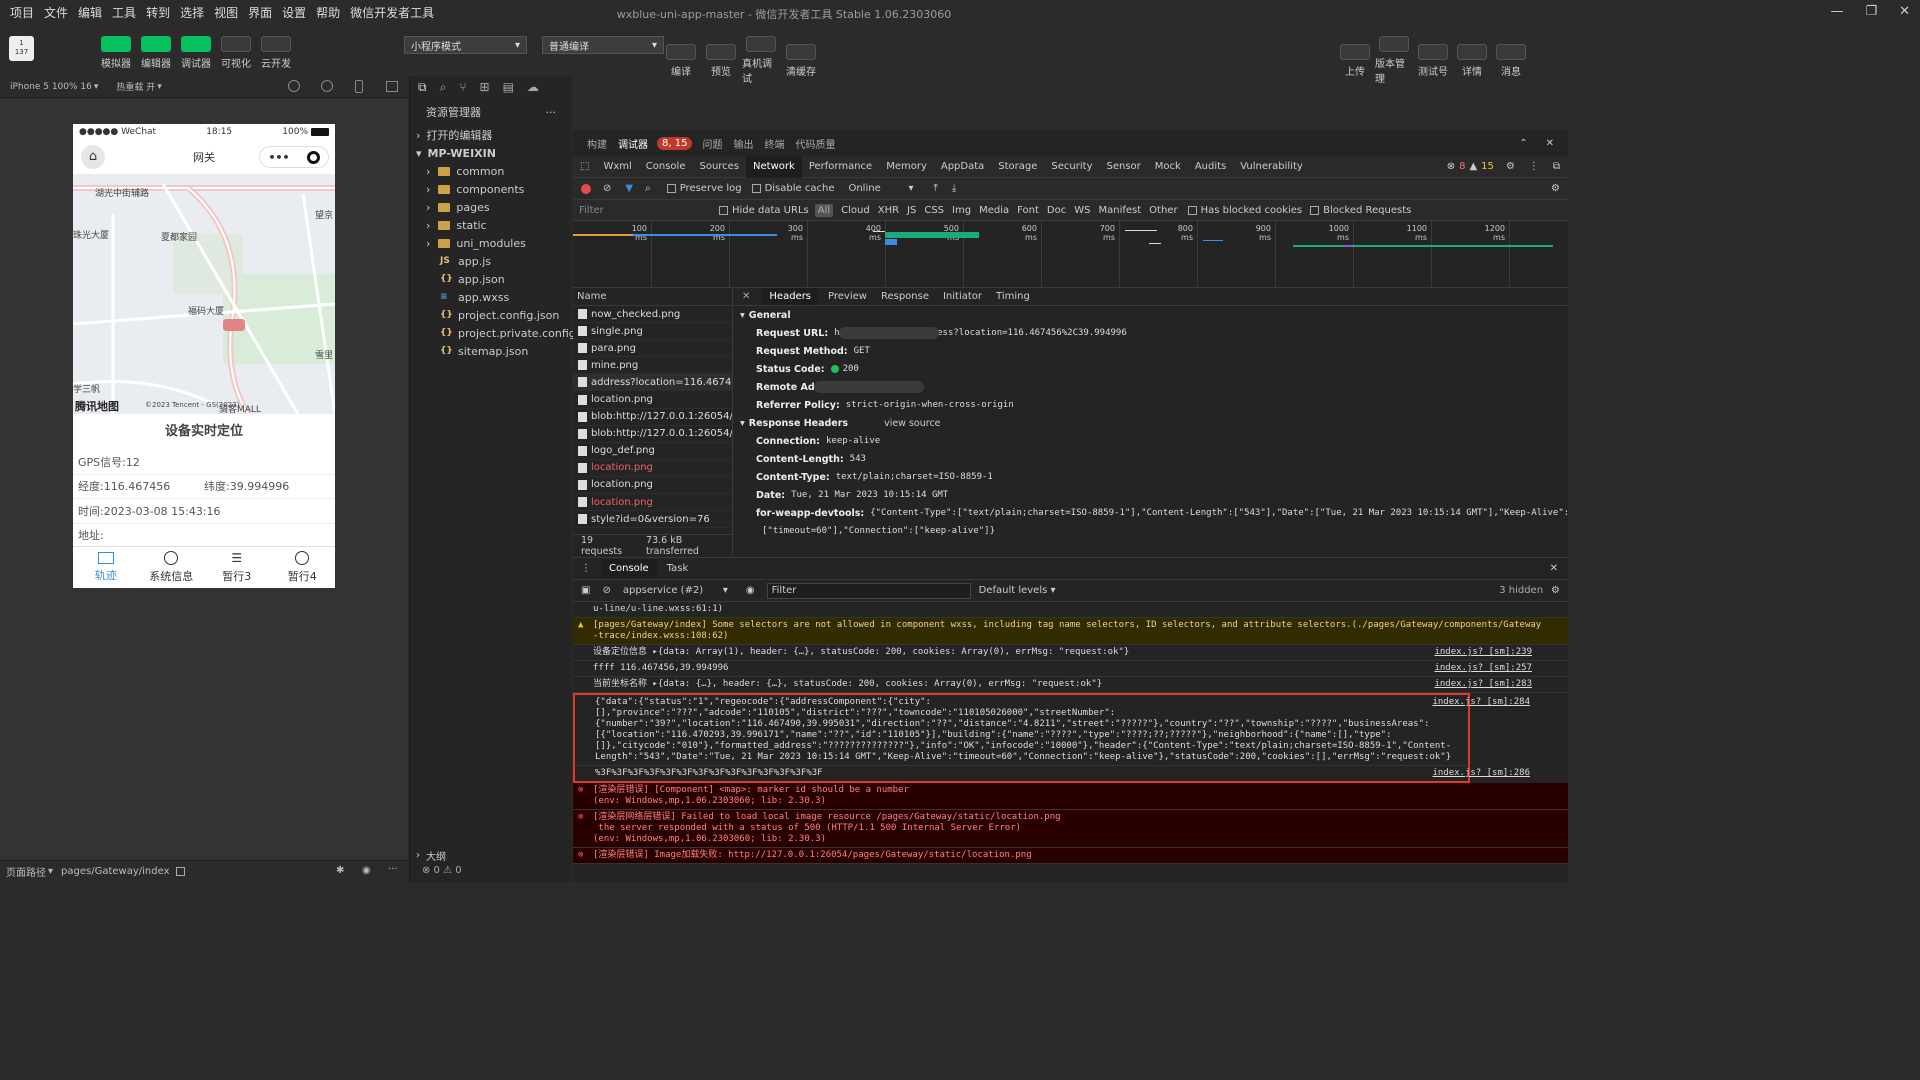 The width and height of the screenshot is (1920, 1080). I want to click on search-icon: ⌕, so click(648, 188).